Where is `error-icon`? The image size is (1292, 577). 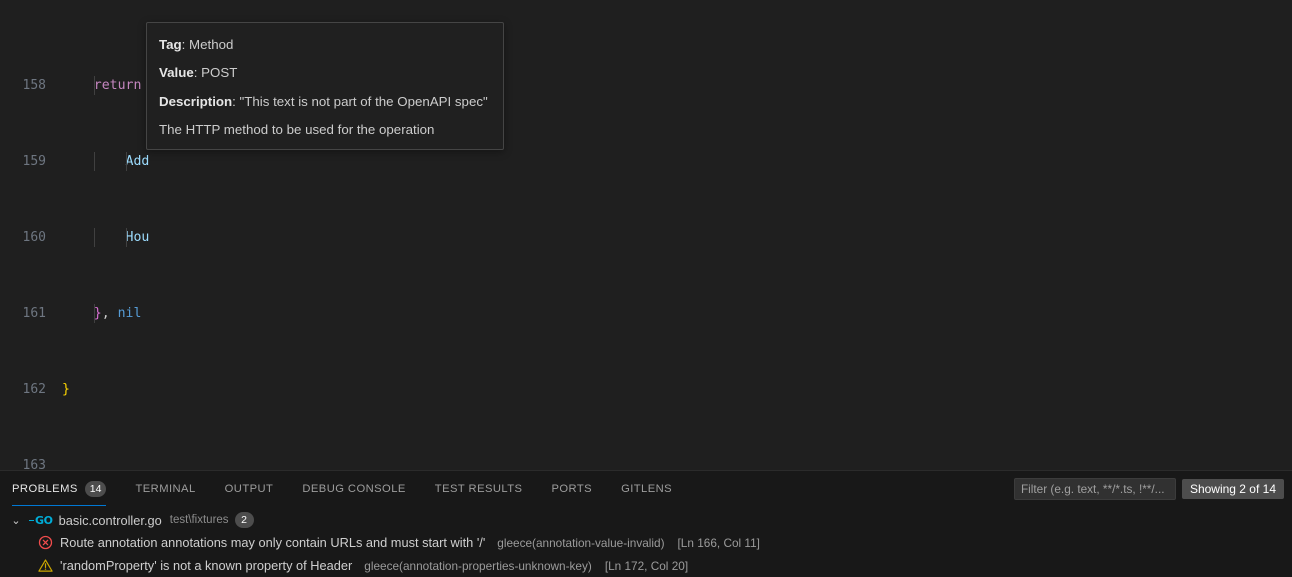 error-icon is located at coordinates (45, 542).